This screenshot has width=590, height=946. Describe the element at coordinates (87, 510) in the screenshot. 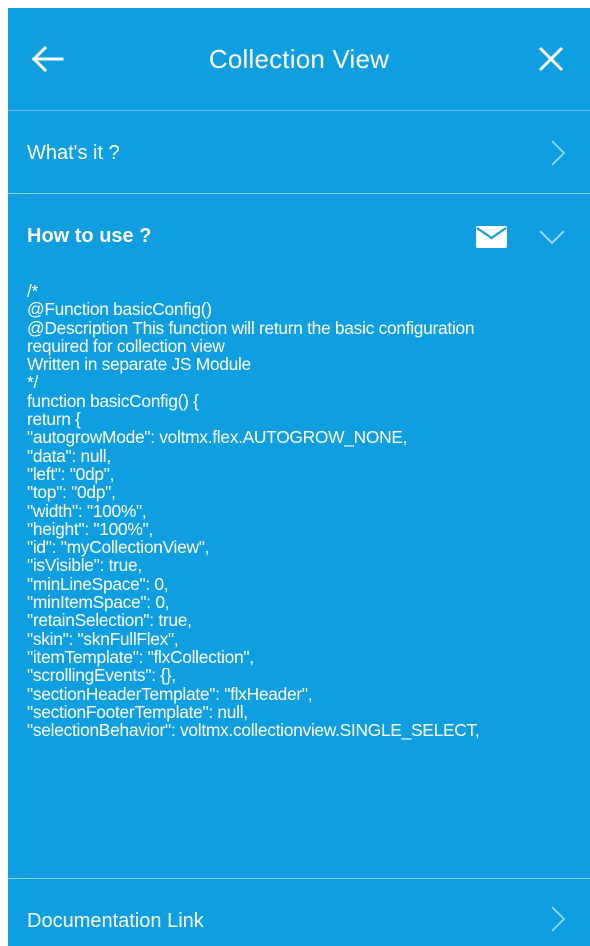

I see `code-line: "width": "100%",` at that location.